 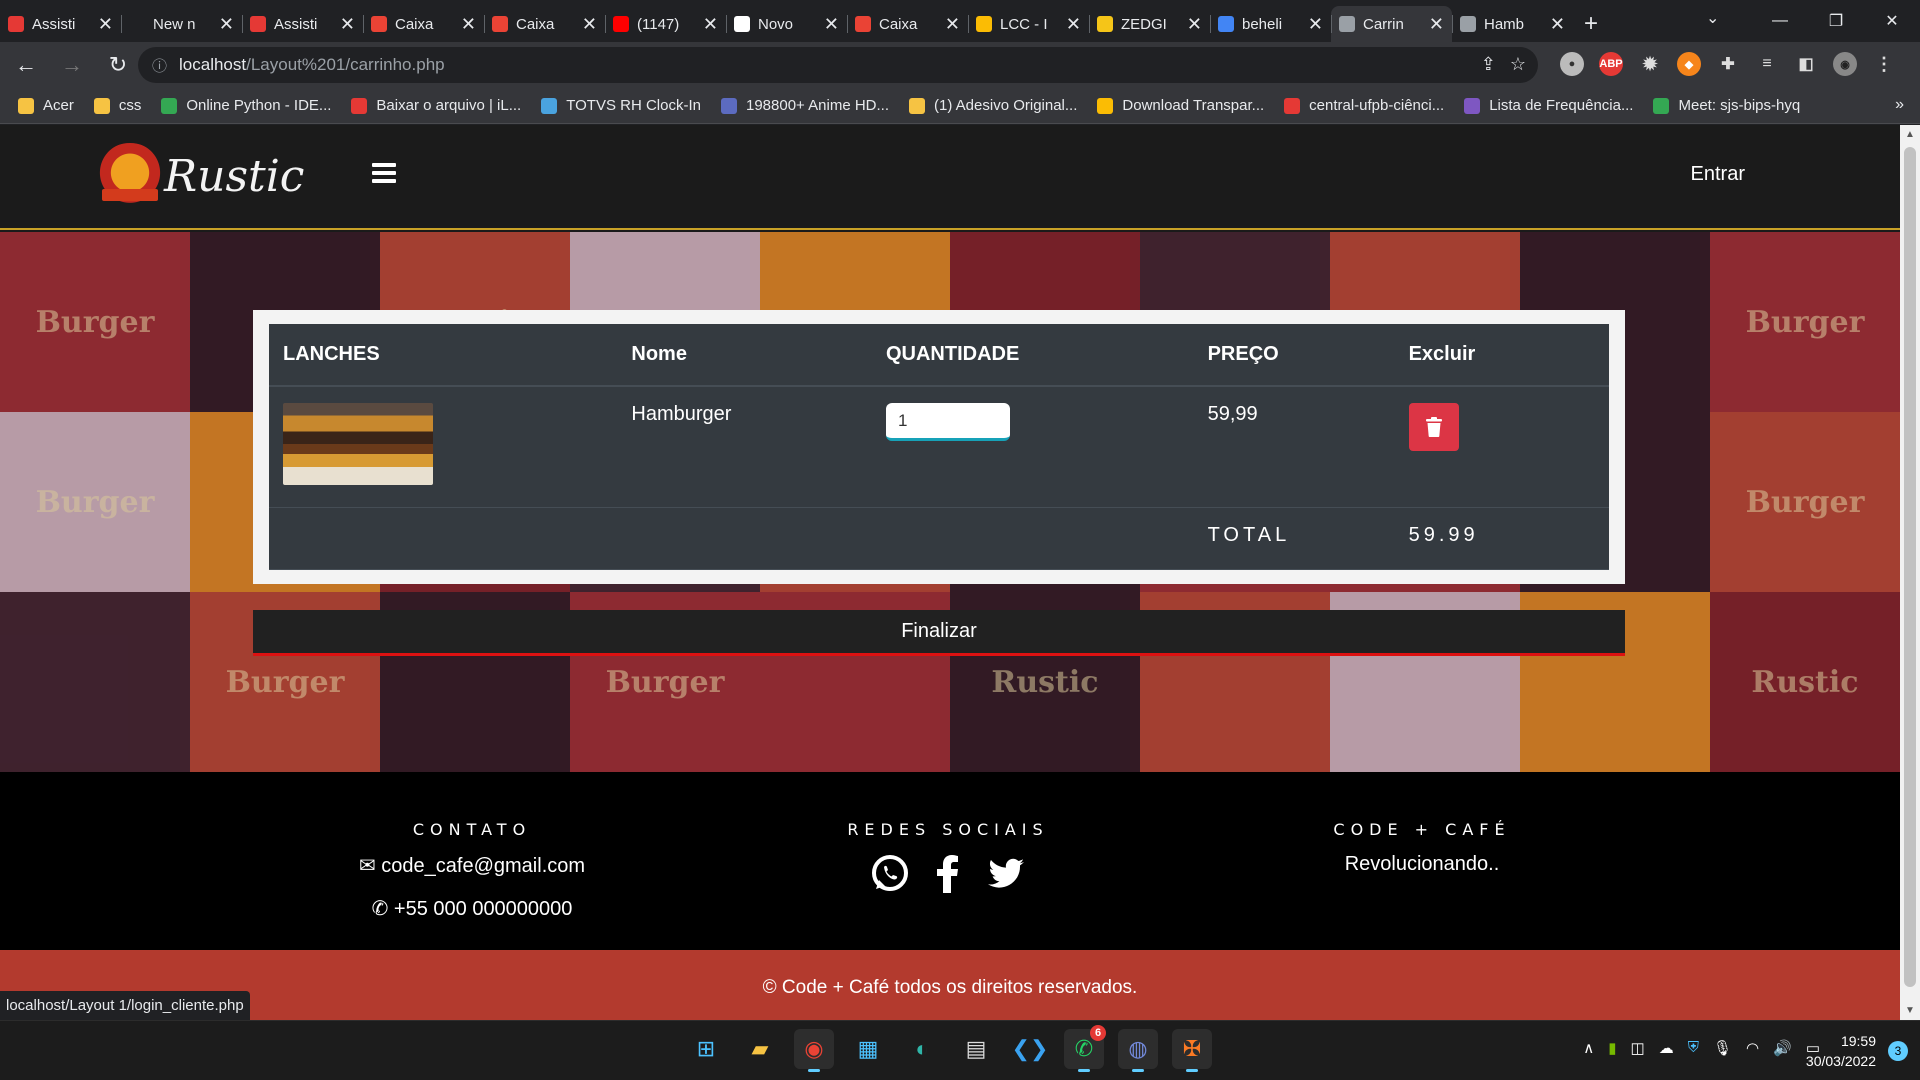 I want to click on bookmarks-overflow-icon: », so click(x=1899, y=105).